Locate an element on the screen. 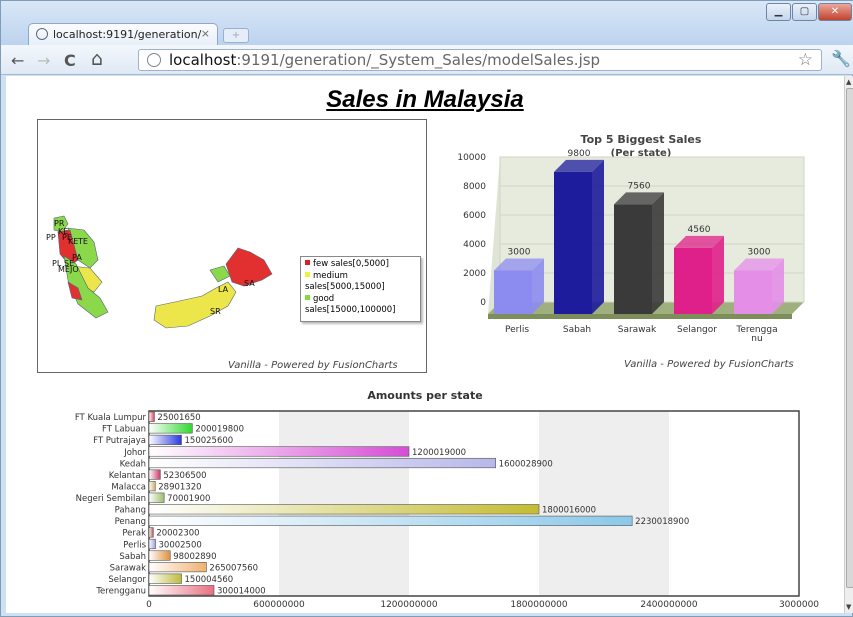  plot-floor-edge is located at coordinates (640, 316).